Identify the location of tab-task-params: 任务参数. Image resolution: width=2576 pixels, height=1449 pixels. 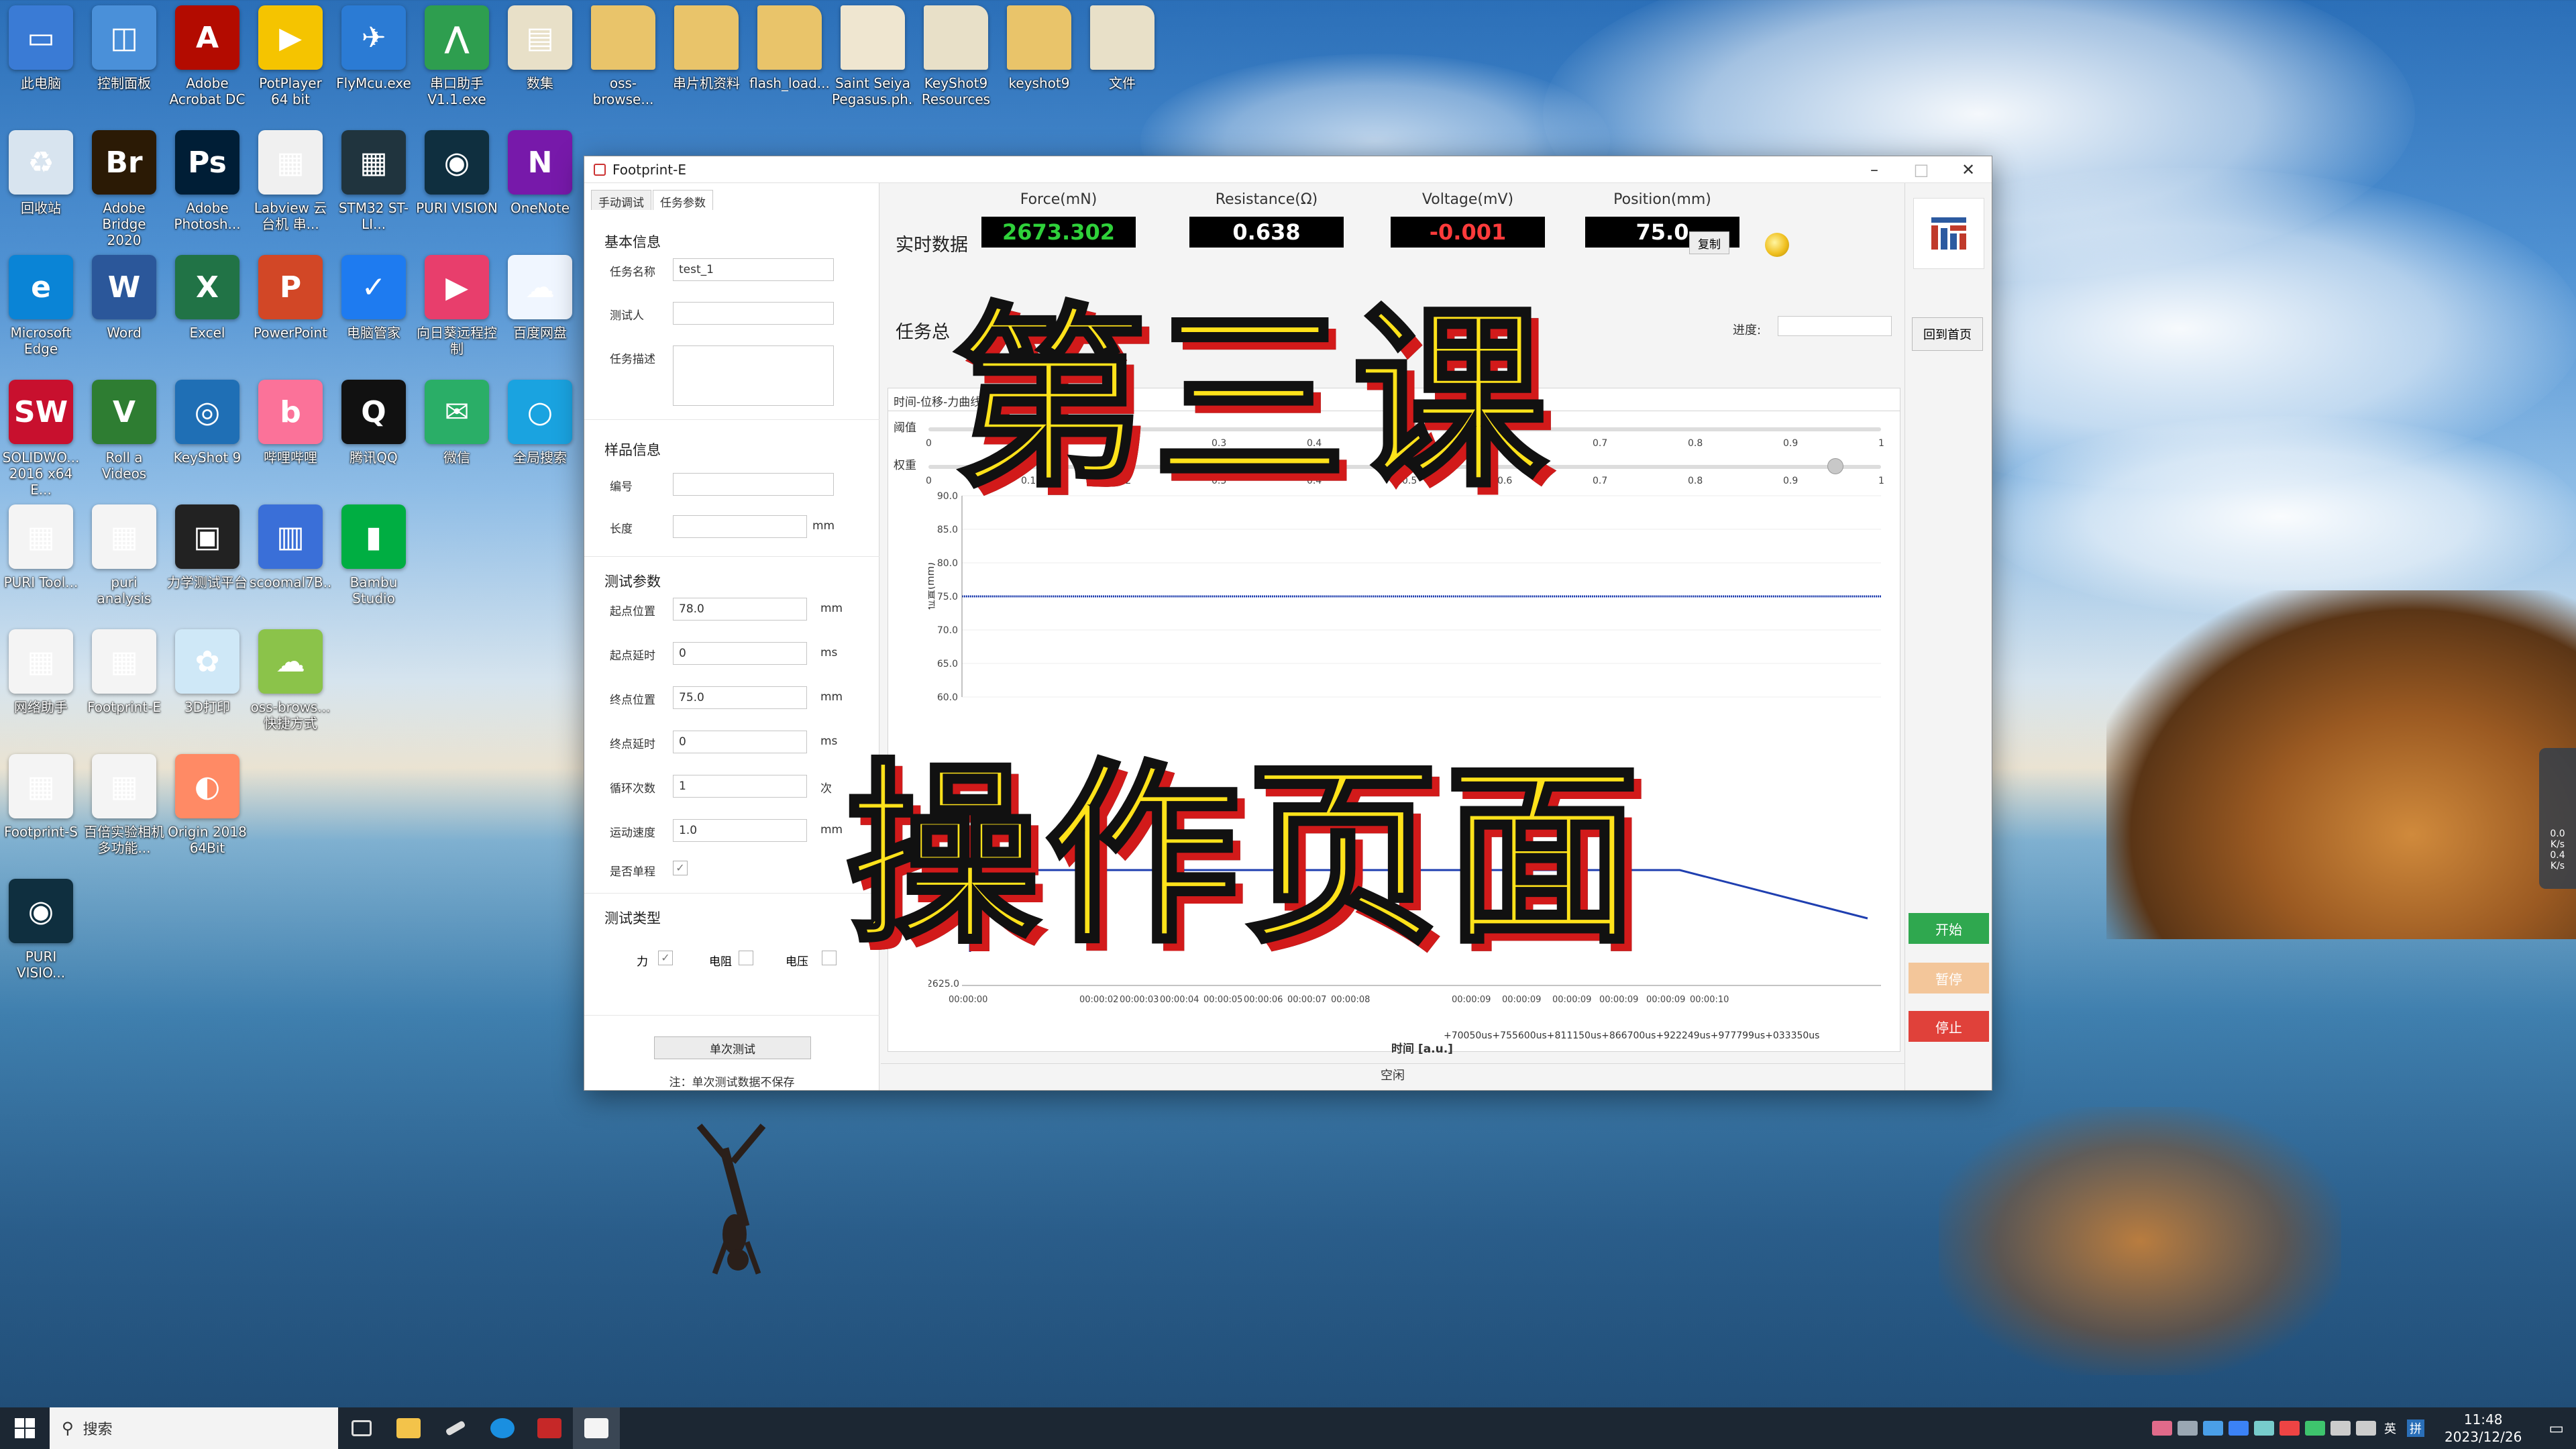
(683, 200).